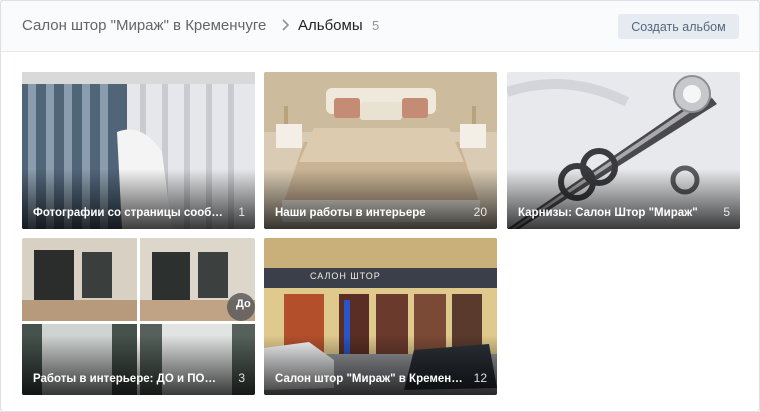 Image resolution: width=760 pixels, height=412 pixels. Describe the element at coordinates (678, 26) in the screenshot. I see `create-album-button: Создать альбом` at that location.